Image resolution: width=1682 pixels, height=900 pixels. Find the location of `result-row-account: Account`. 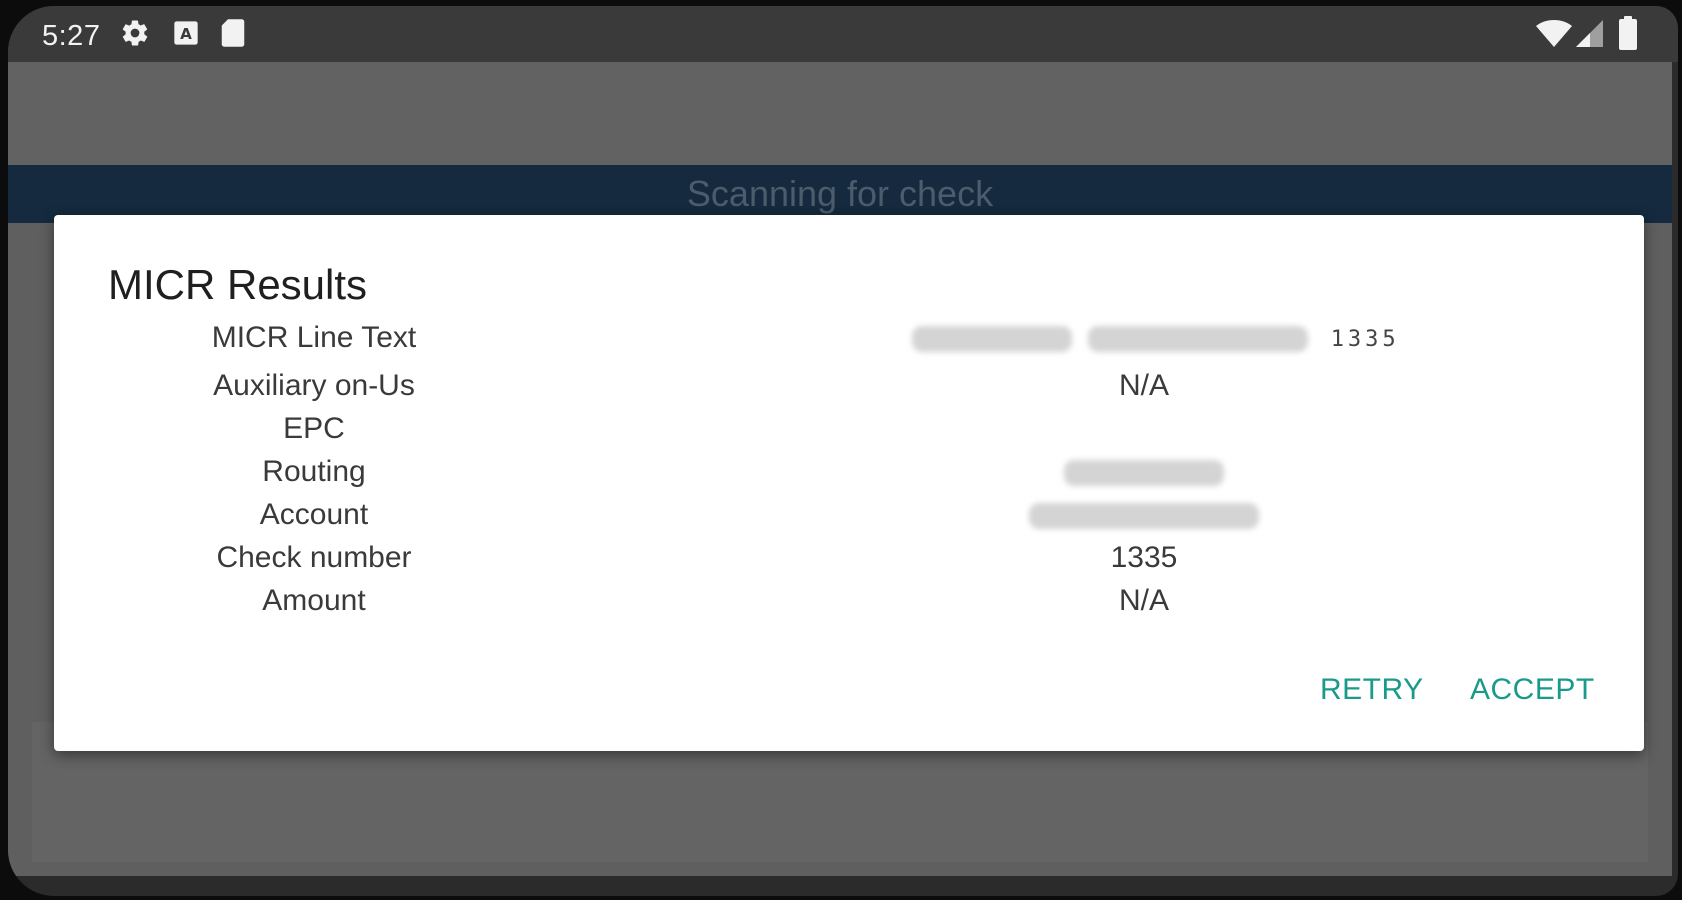

result-row-account: Account is located at coordinates (849, 518).